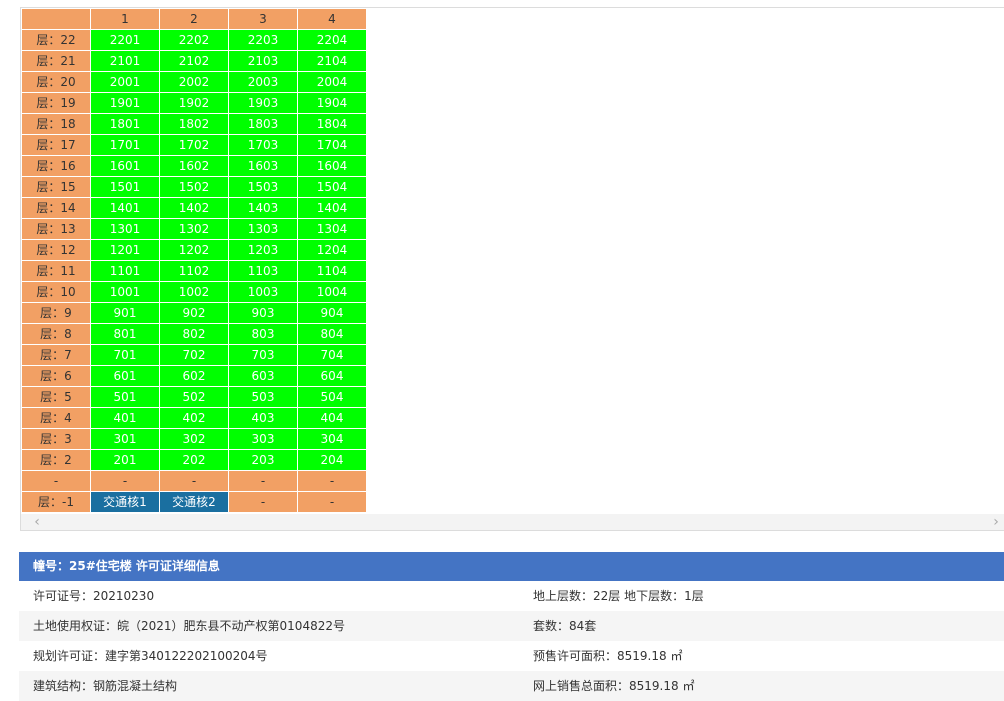  Describe the element at coordinates (263, 292) in the screenshot. I see `unit-cell: 1003` at that location.